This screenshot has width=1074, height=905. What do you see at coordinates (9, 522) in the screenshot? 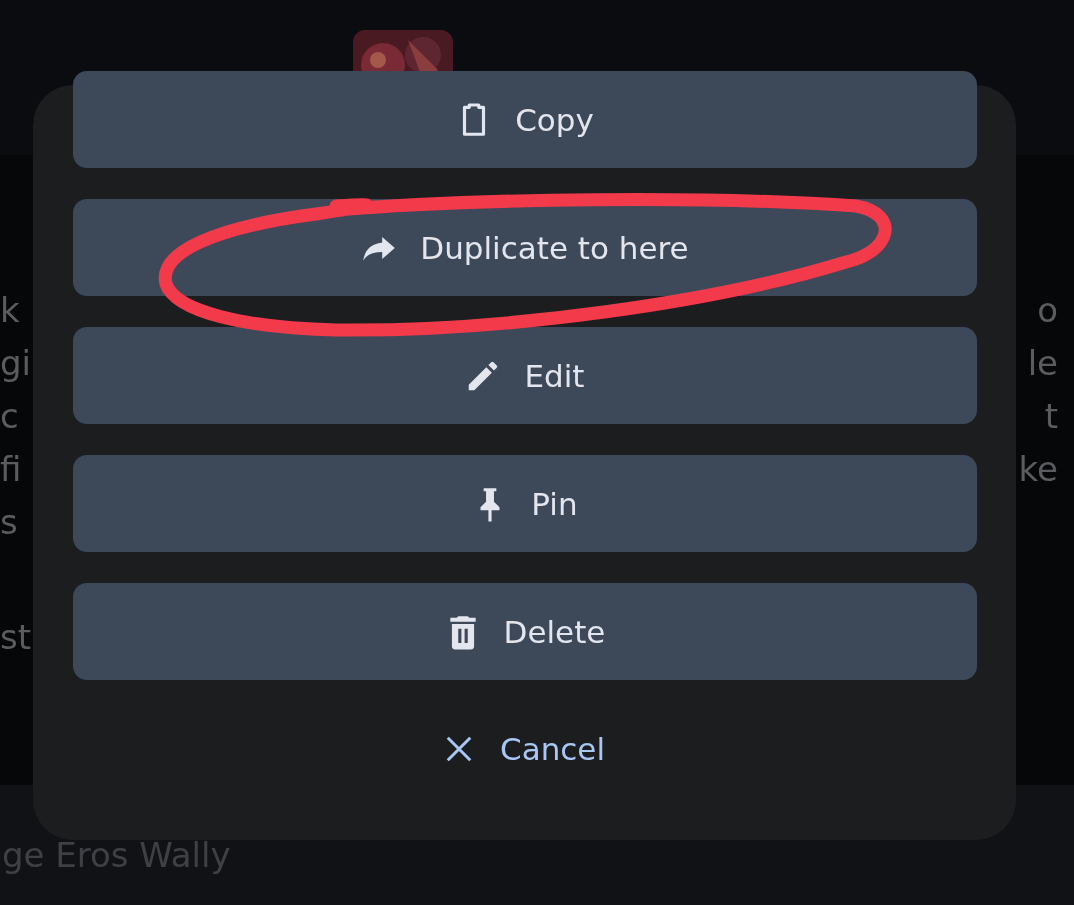
I see `message-text-fragment: s` at bounding box center [9, 522].